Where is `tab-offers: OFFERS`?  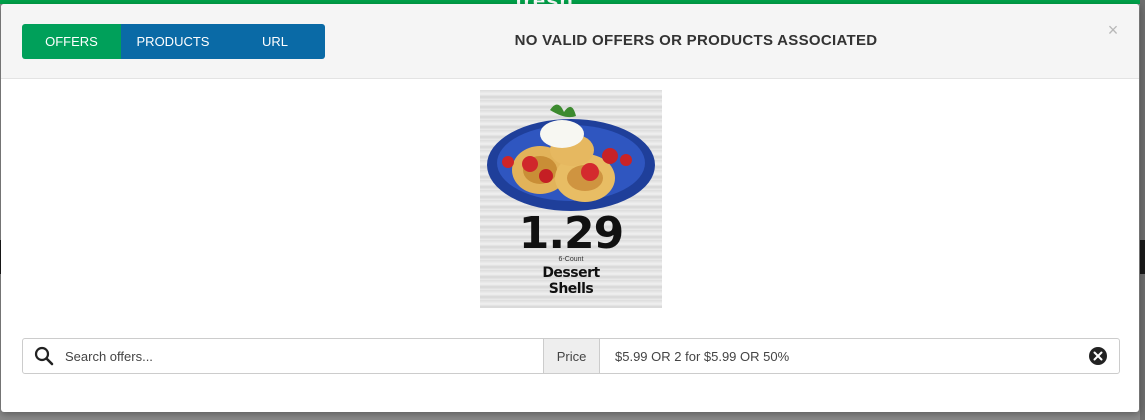
tab-offers: OFFERS is located at coordinates (71, 41).